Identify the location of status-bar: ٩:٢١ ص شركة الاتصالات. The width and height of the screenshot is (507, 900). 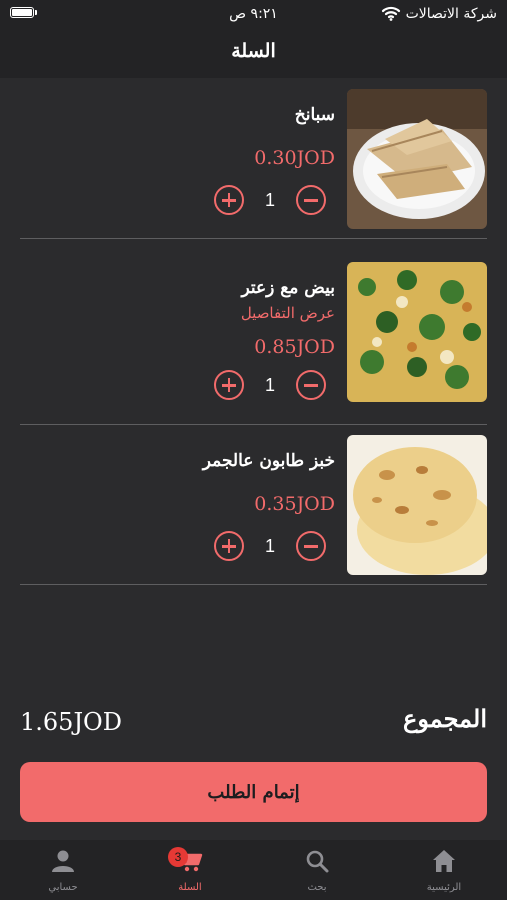
(253, 15).